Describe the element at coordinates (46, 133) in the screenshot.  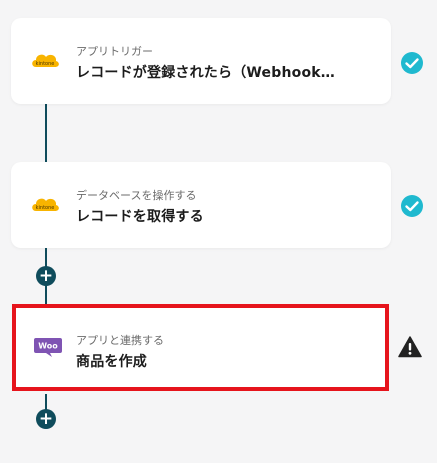
I see `connector-line` at that location.